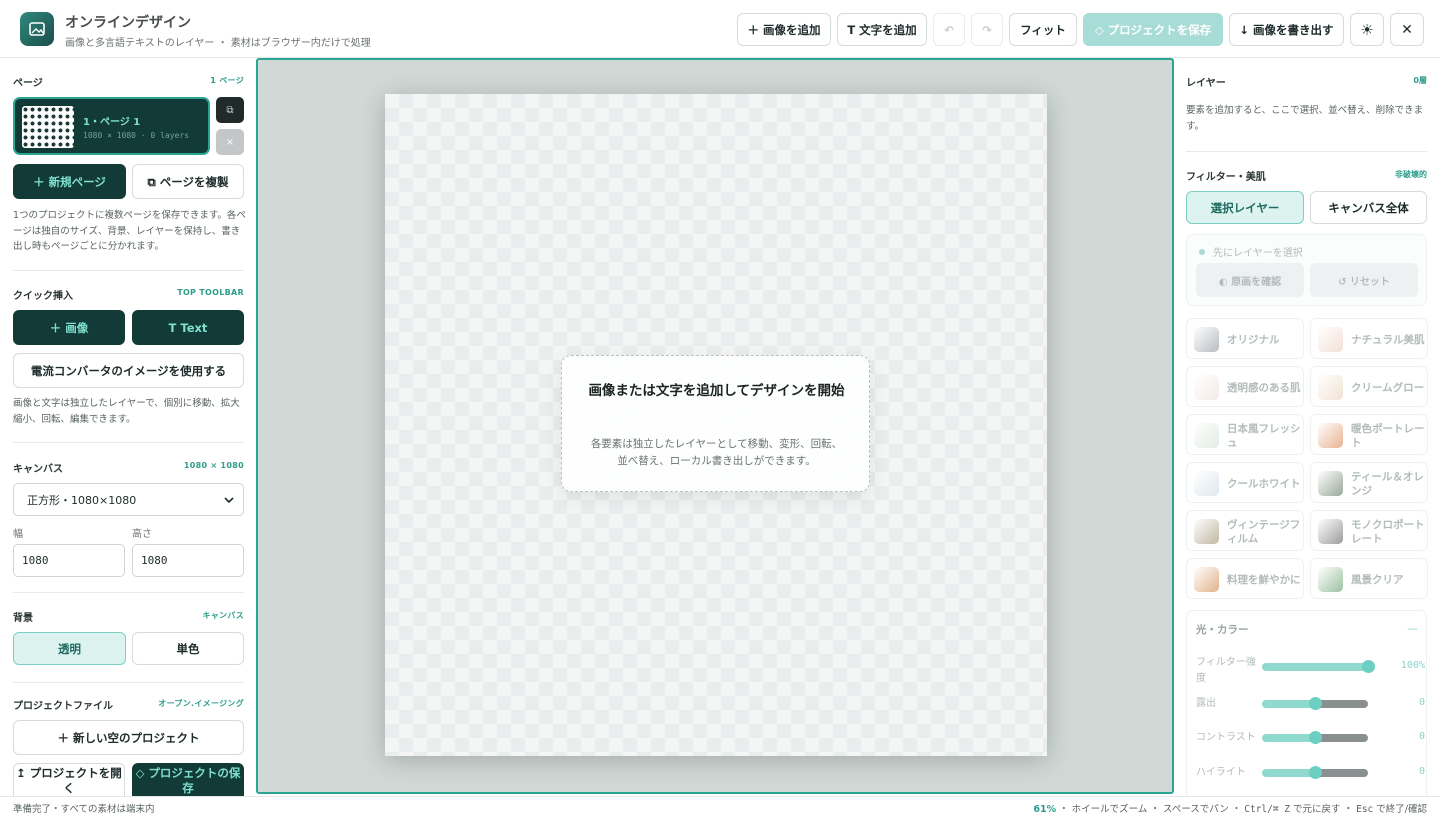  I want to click on export-image-button: ↓ 画像を書き出す, so click(1286, 29).